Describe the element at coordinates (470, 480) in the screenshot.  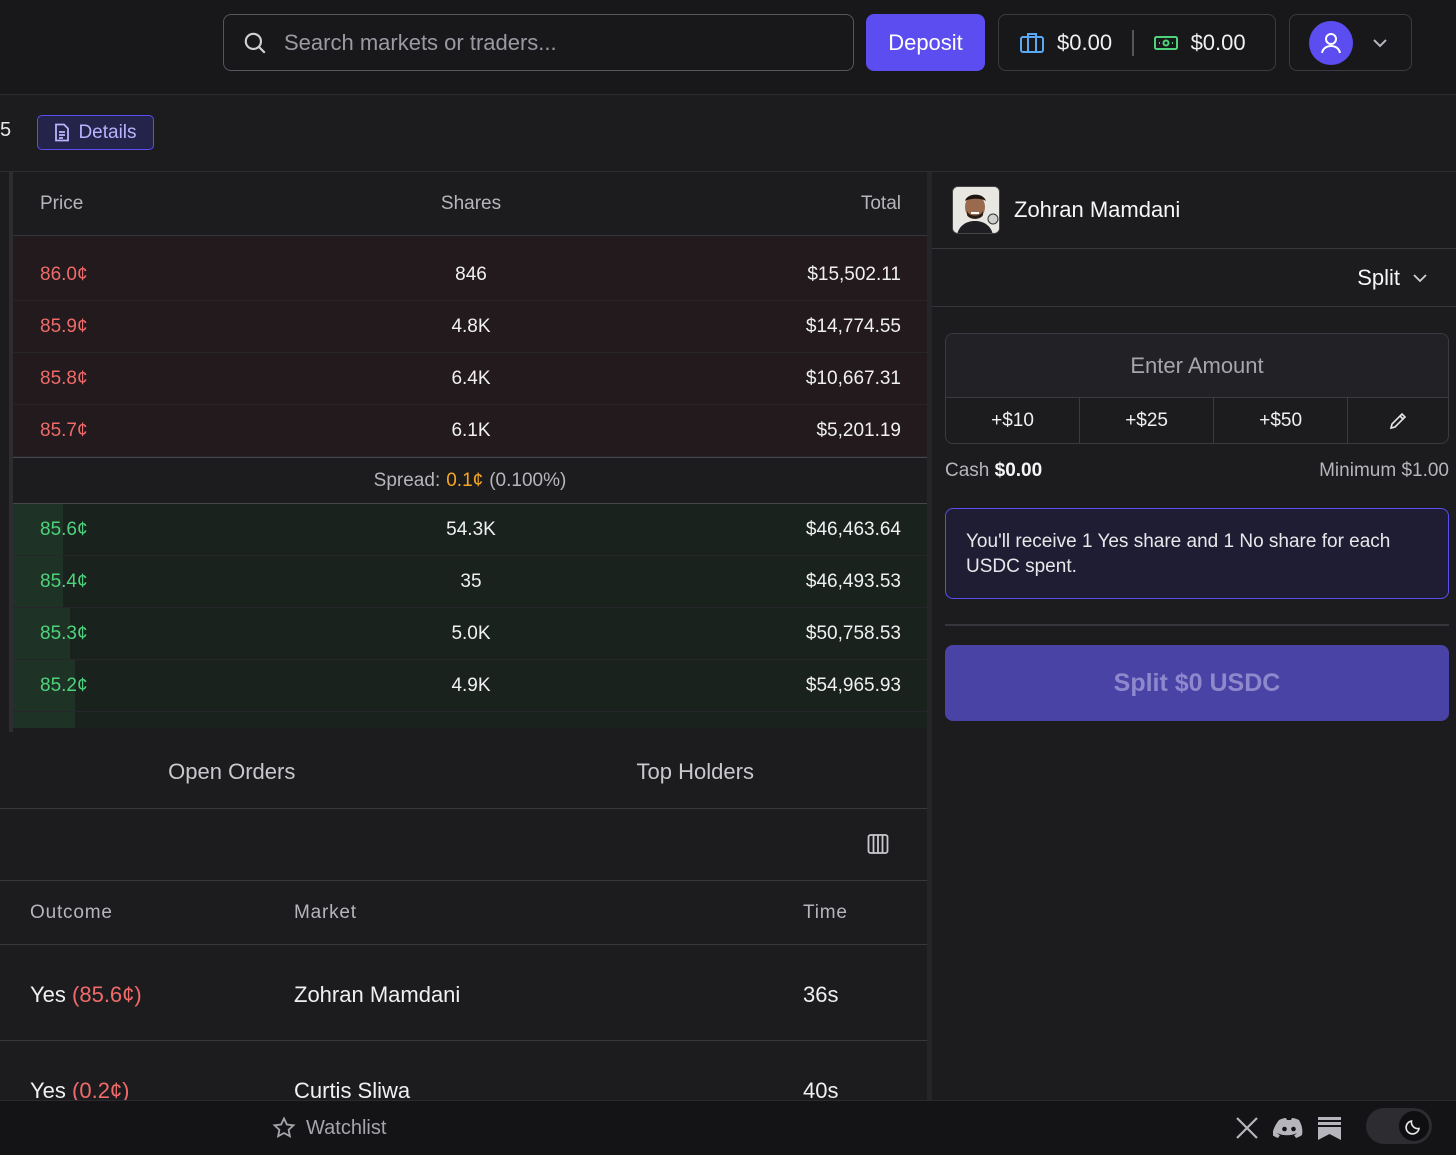
I see `spread-row: Spread: 0.1¢ (0.100%)` at that location.